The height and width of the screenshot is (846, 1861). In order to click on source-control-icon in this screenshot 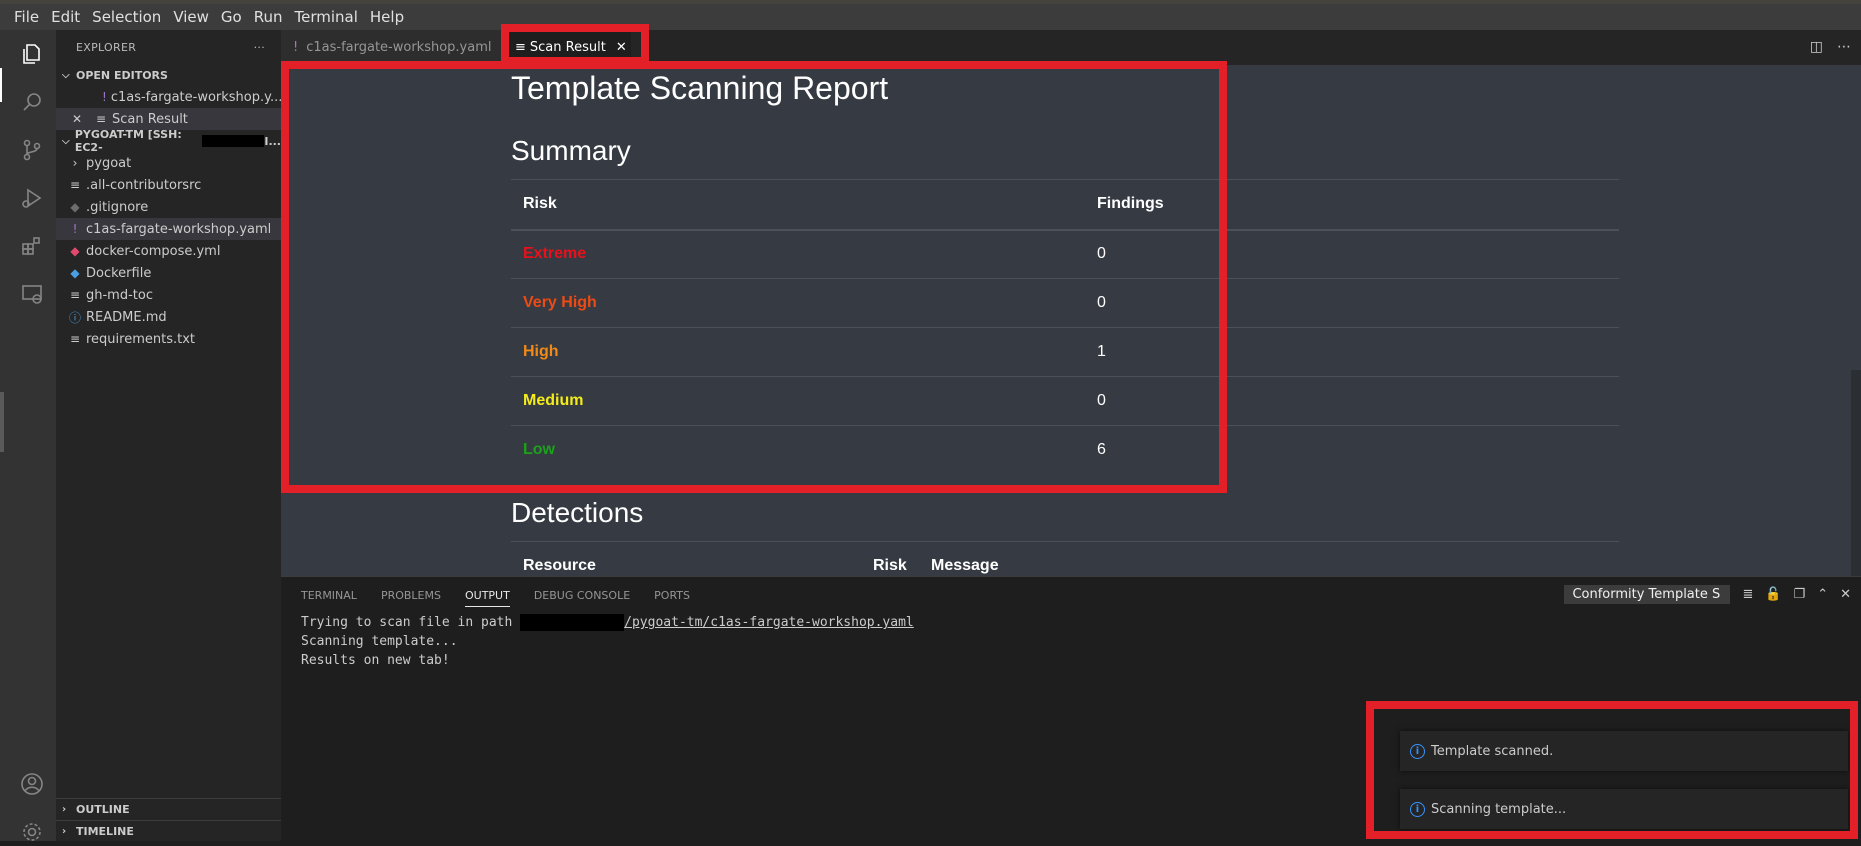, I will do `click(32, 150)`.